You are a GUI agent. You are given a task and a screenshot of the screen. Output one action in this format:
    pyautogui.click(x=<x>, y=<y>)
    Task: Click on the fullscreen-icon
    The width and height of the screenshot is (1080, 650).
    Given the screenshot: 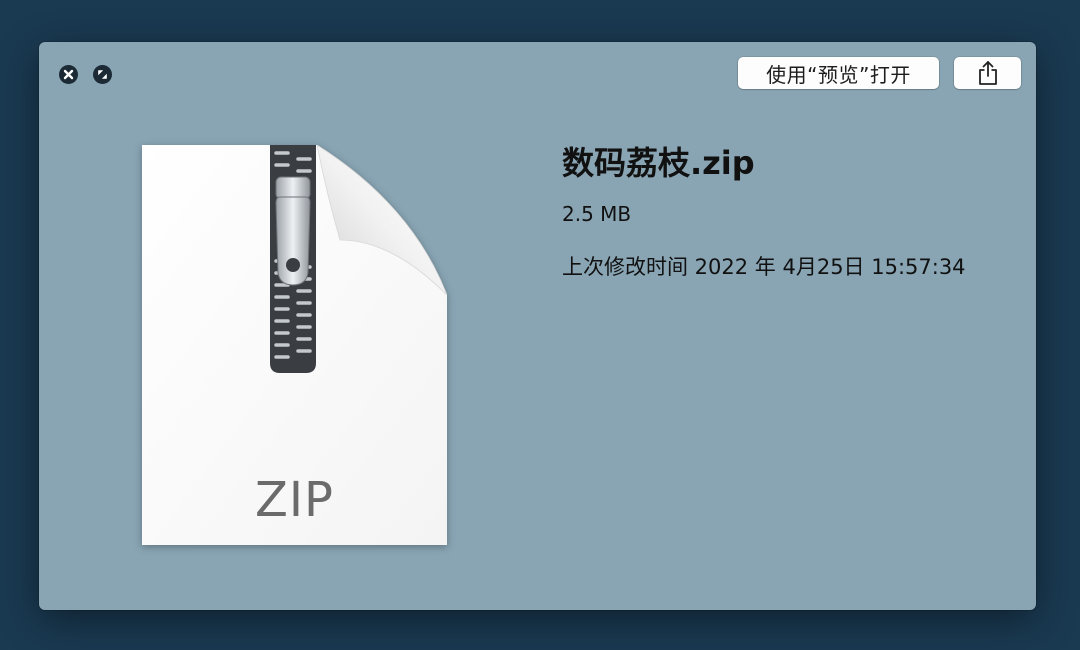 What is the action you would take?
    pyautogui.click(x=102, y=74)
    